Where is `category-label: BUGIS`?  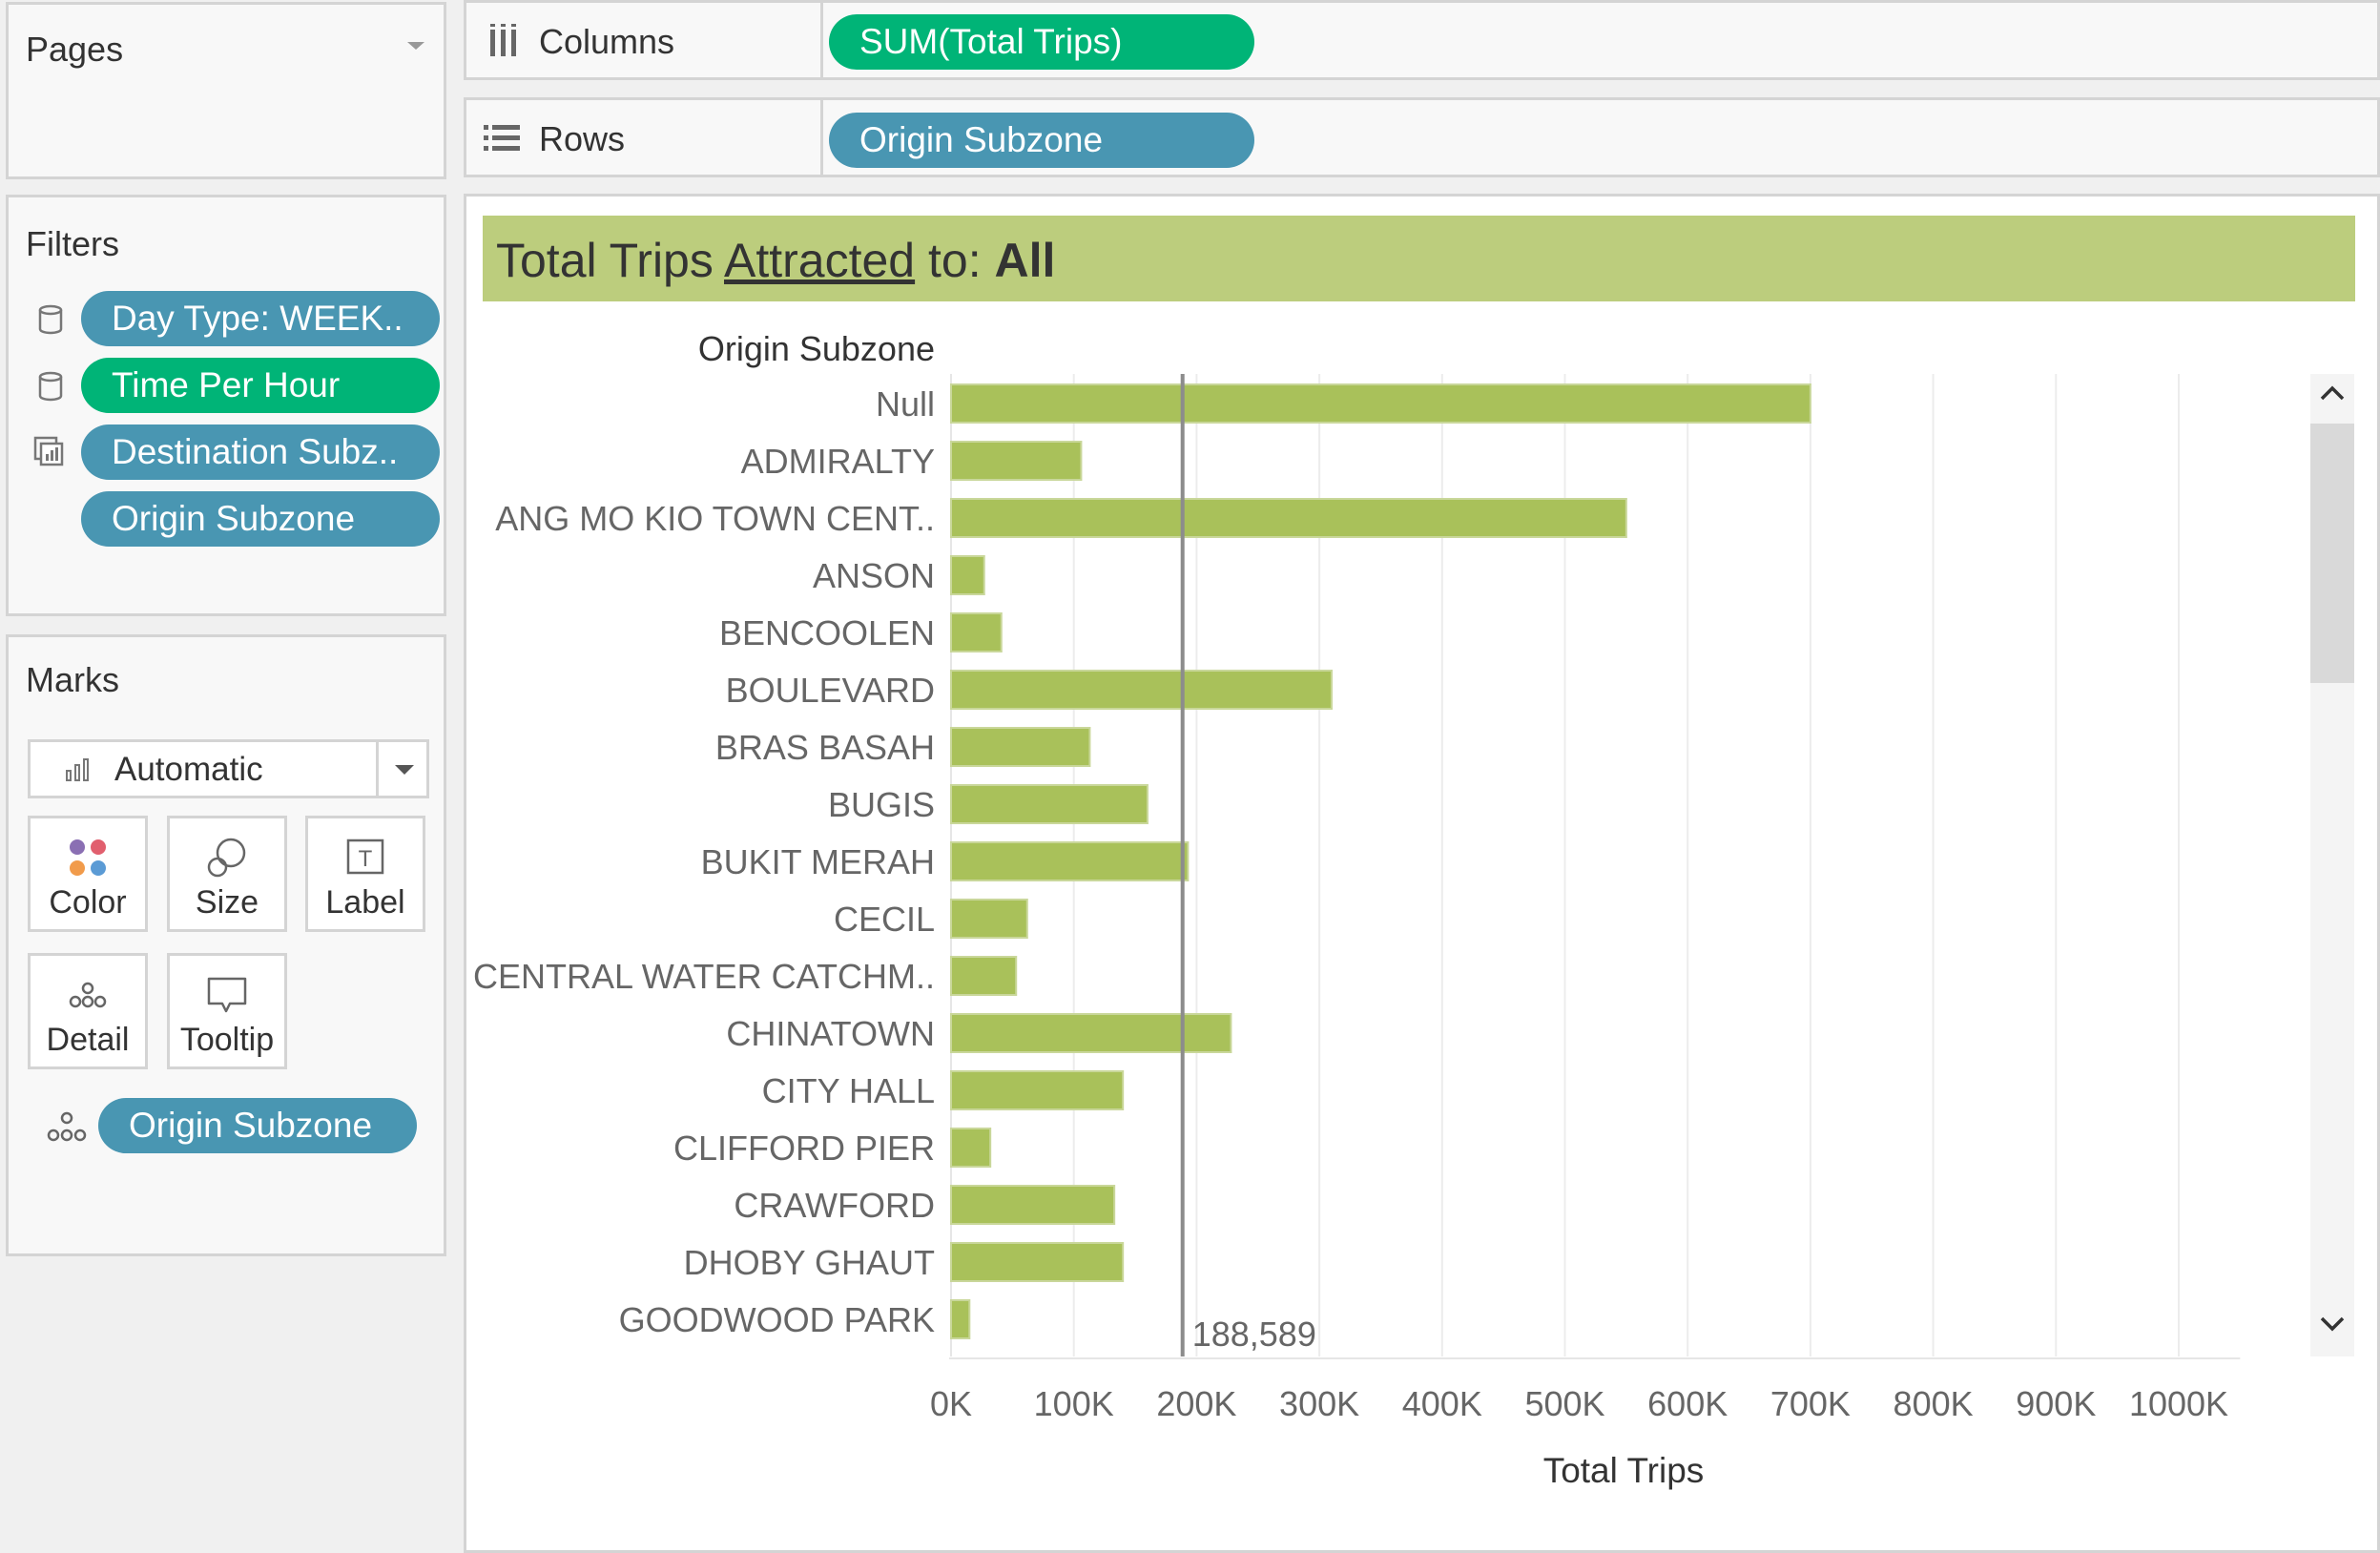
category-label: BUGIS is located at coordinates (881, 804).